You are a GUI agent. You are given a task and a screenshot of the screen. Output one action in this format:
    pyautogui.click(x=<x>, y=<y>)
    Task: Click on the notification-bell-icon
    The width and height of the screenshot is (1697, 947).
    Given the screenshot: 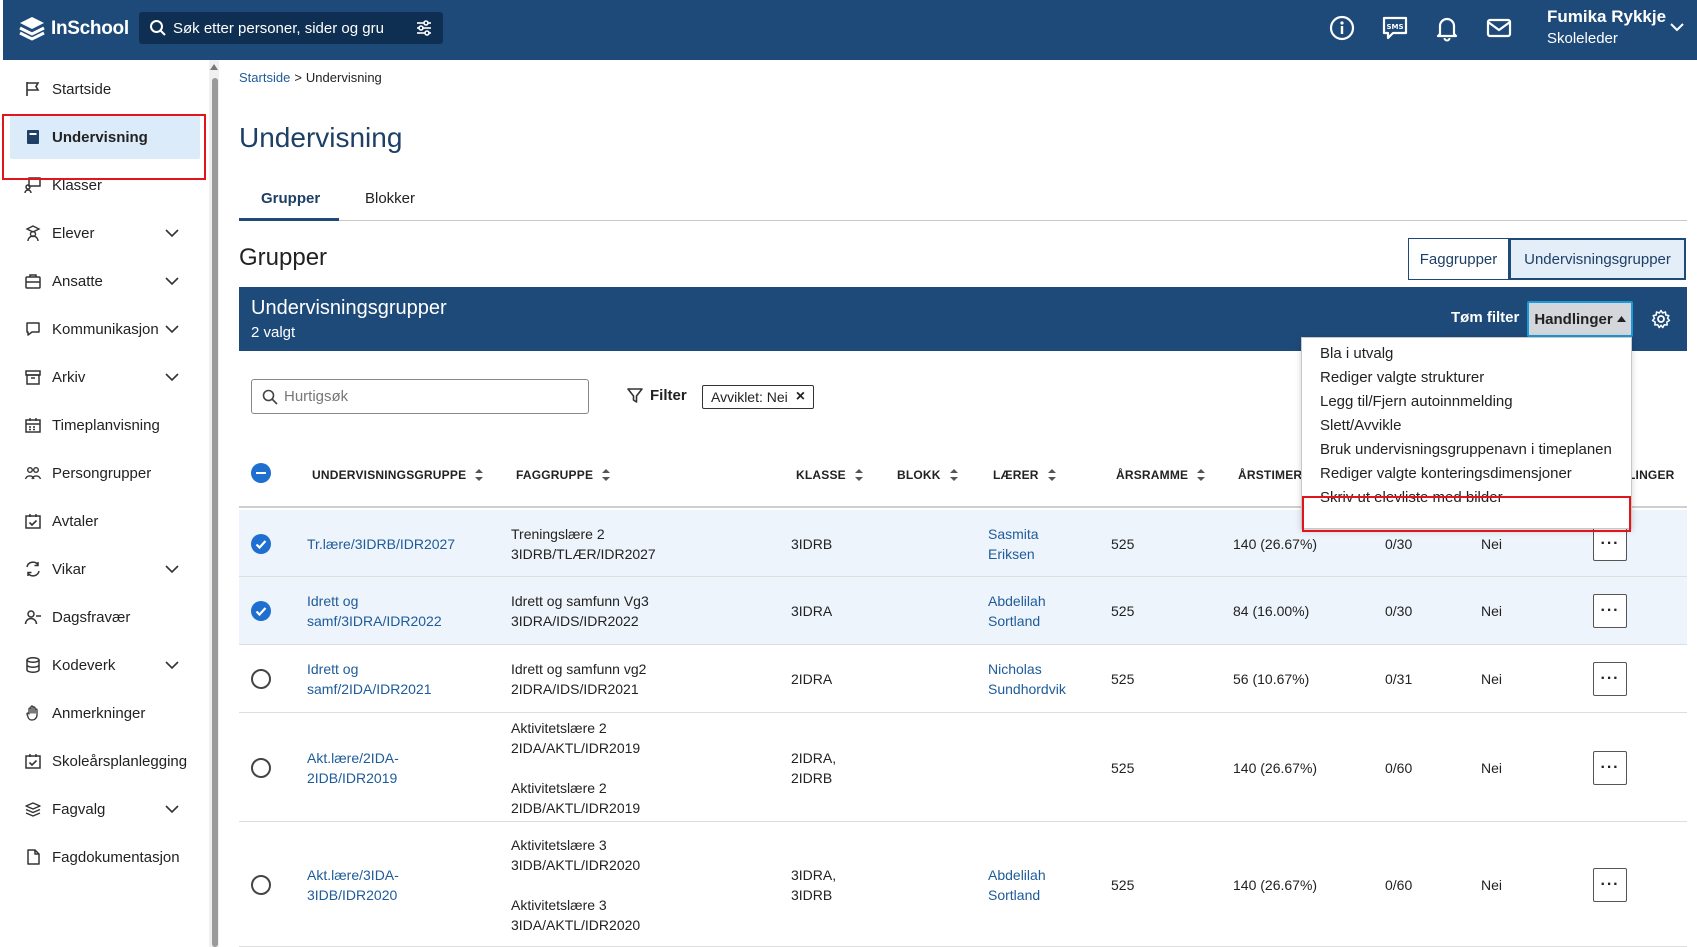 What is the action you would take?
    pyautogui.click(x=1447, y=28)
    